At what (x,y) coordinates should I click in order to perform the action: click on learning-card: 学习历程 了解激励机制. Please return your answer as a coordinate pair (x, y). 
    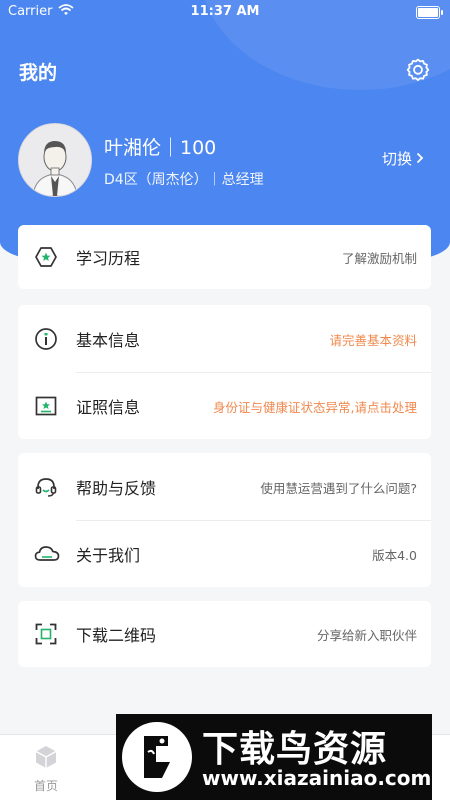
    Looking at the image, I should click on (224, 257).